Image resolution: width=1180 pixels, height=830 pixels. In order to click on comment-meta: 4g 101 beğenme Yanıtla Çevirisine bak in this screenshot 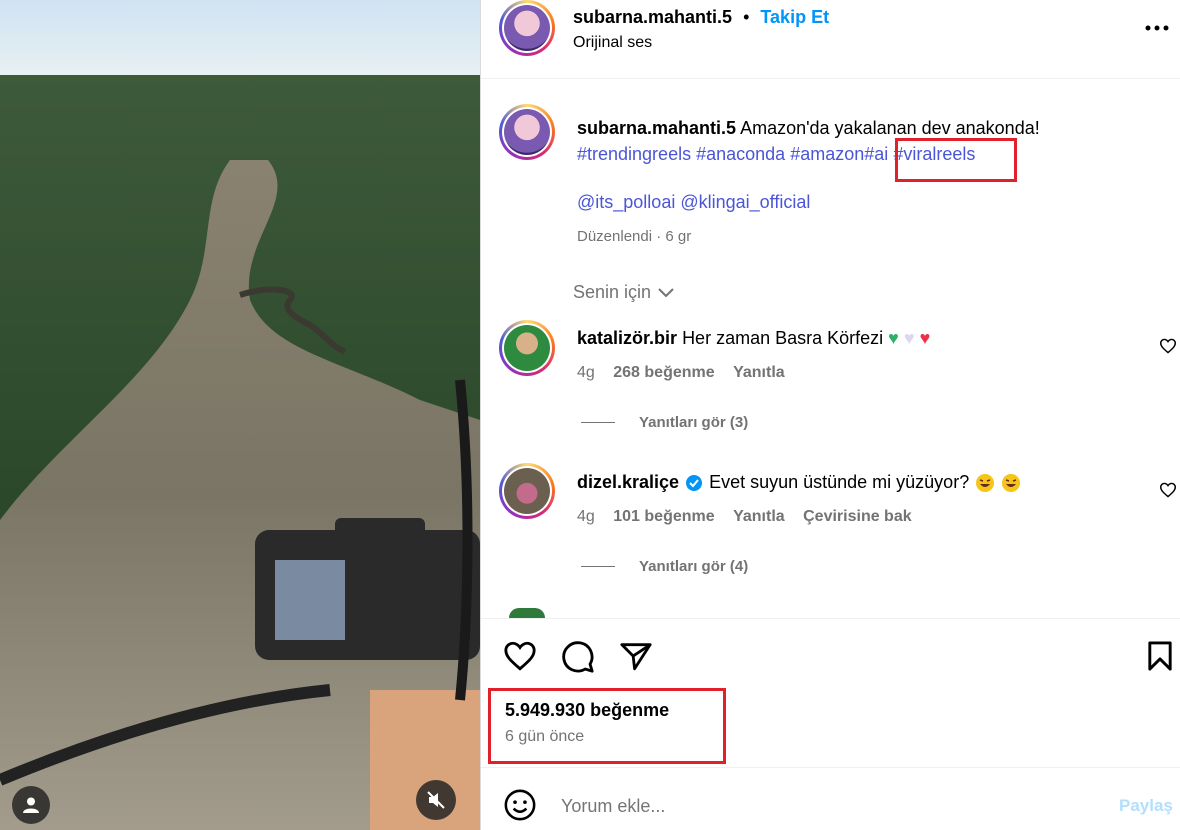, I will do `click(744, 517)`.